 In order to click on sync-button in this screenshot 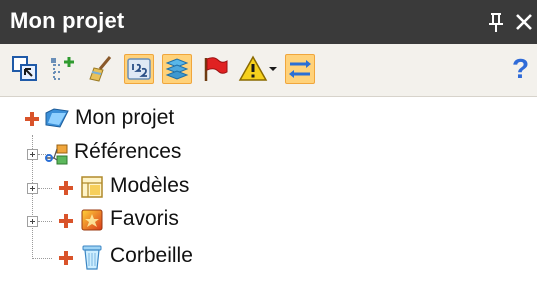, I will do `click(300, 69)`.